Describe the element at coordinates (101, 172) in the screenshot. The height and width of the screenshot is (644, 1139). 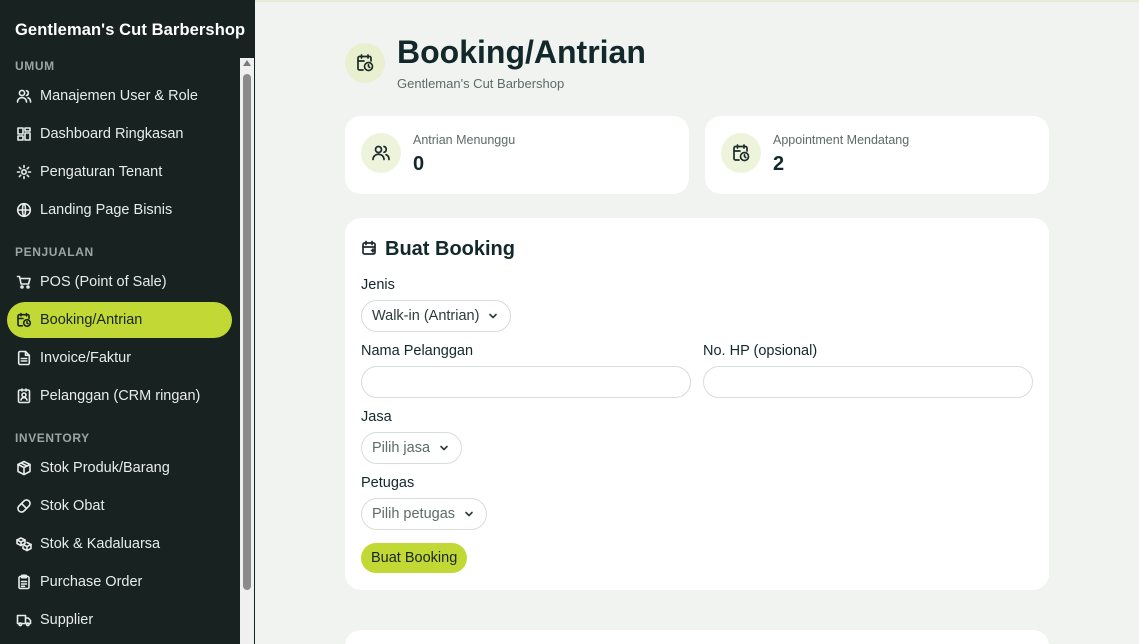
I see `sidebar-item-label: Pengaturan Tenant` at that location.